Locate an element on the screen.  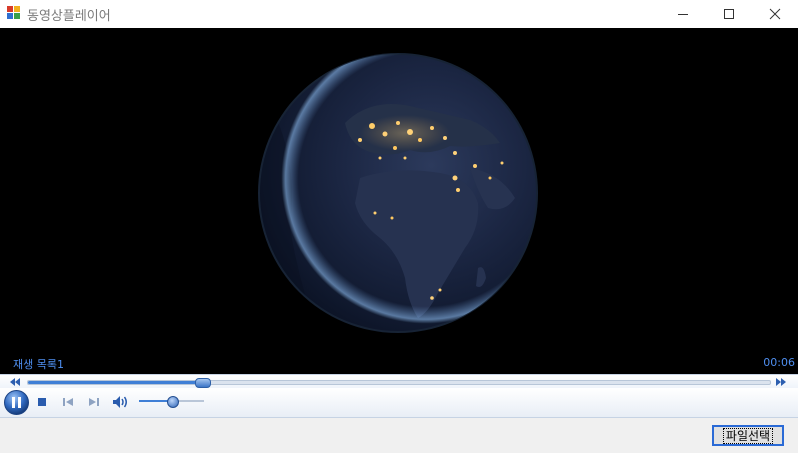
maximize-icon is located at coordinates (729, 14).